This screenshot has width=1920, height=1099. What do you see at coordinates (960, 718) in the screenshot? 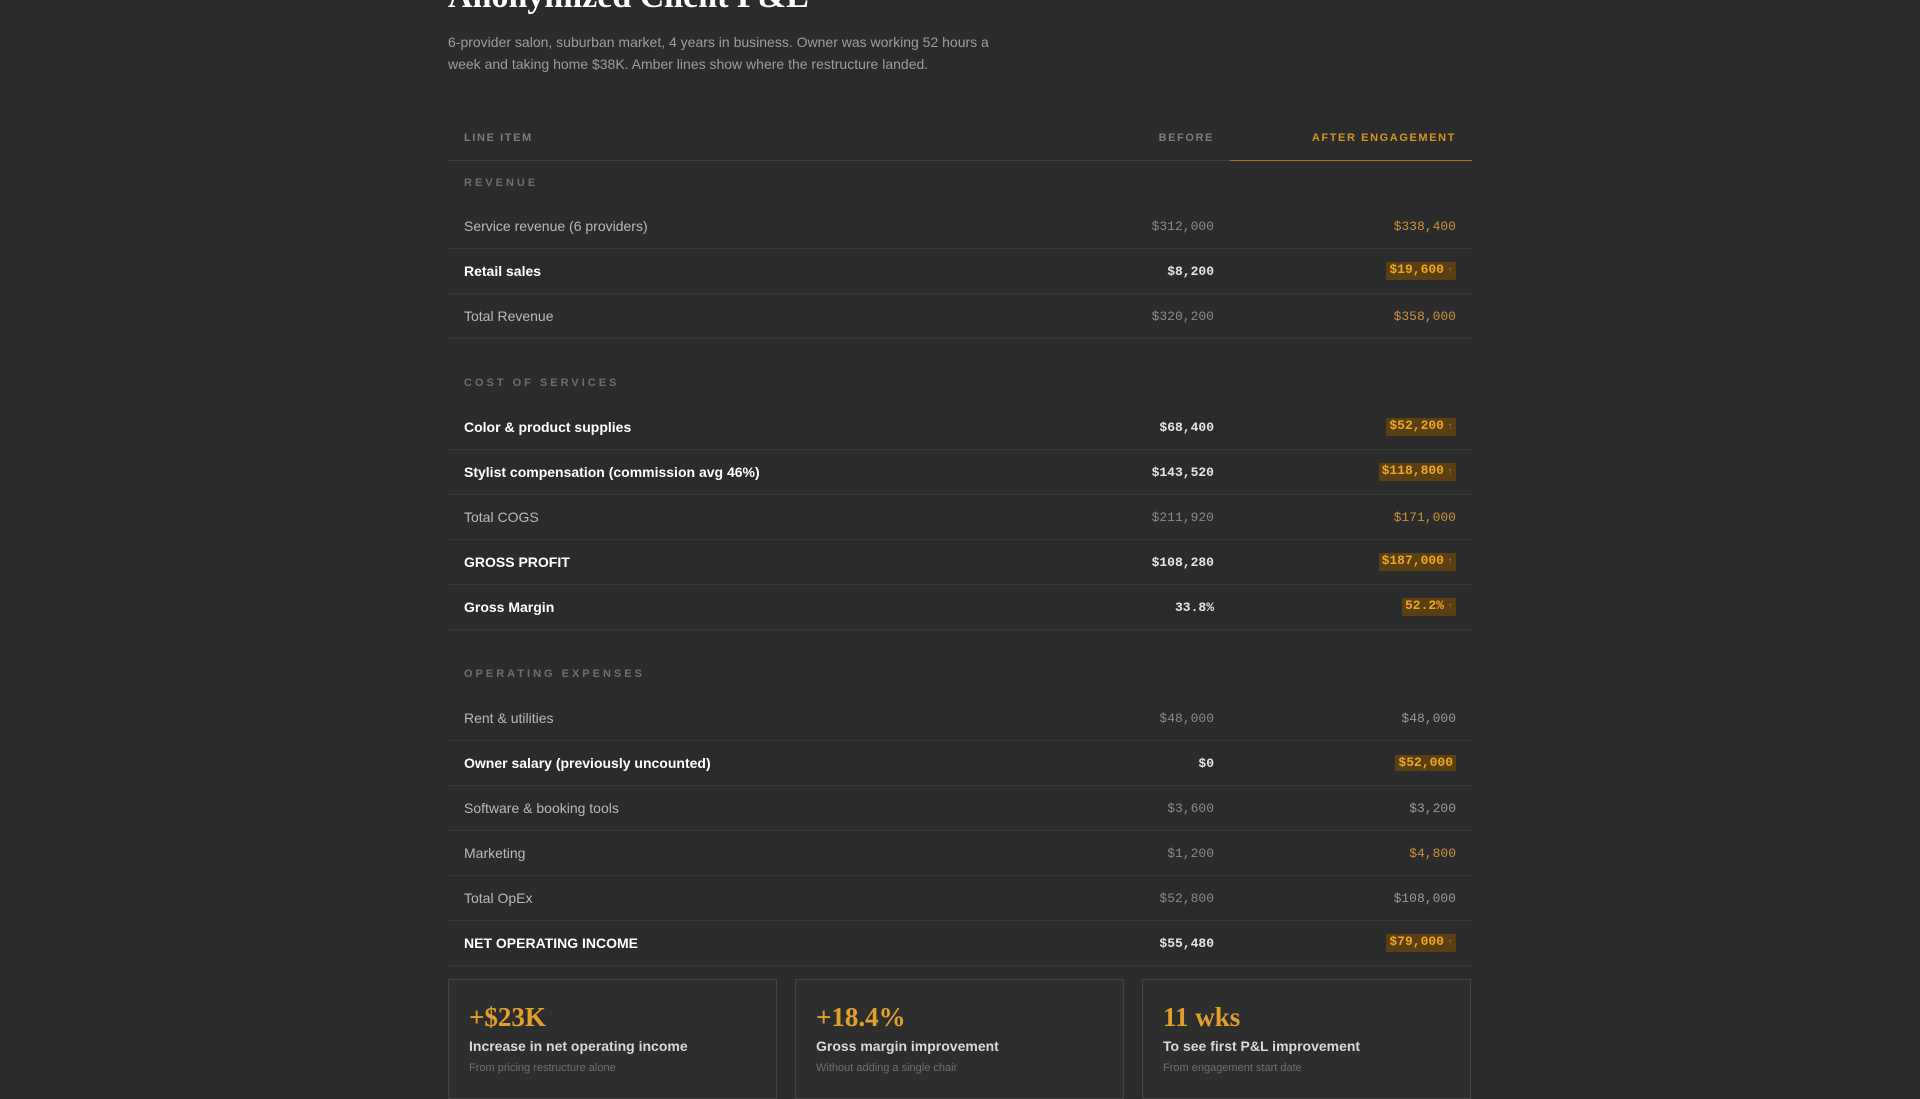
I see `table-row: Rent & utilities $48,000 $48,000` at bounding box center [960, 718].